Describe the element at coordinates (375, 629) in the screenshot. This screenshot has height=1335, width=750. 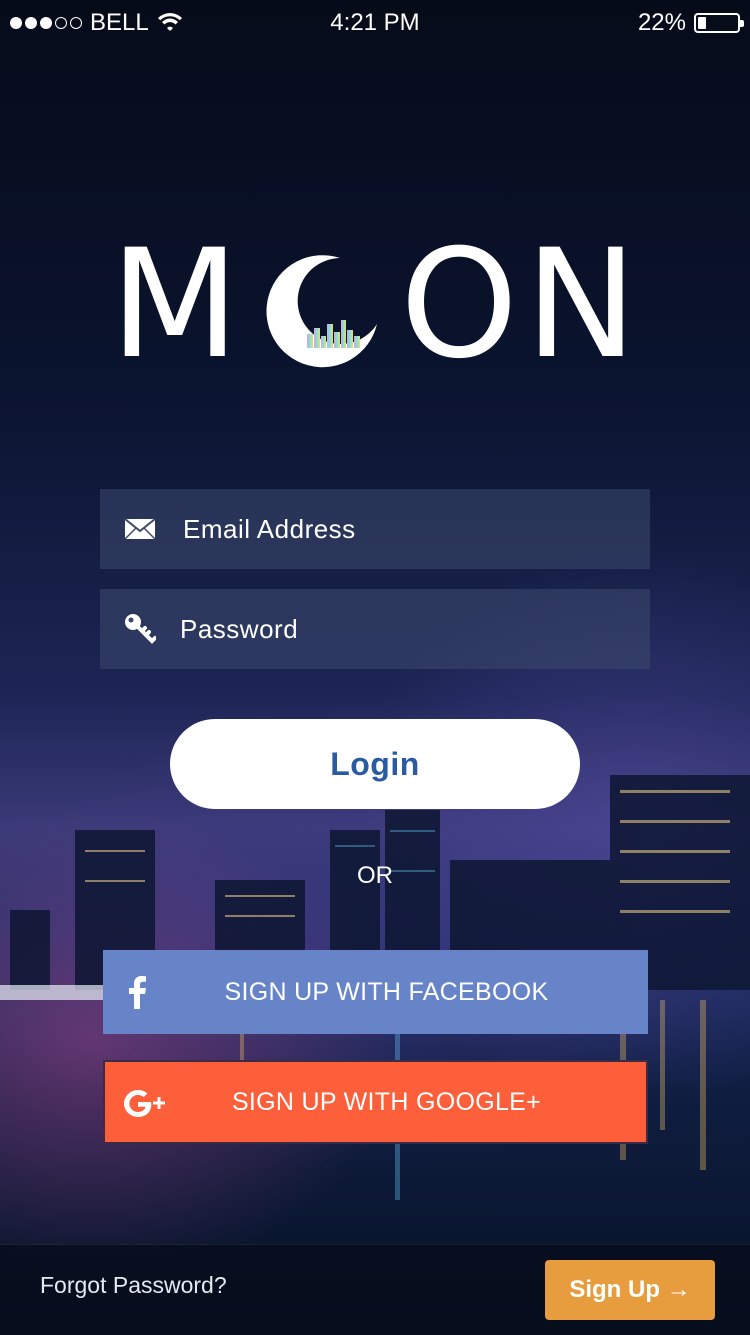
I see `password-field: Password` at that location.